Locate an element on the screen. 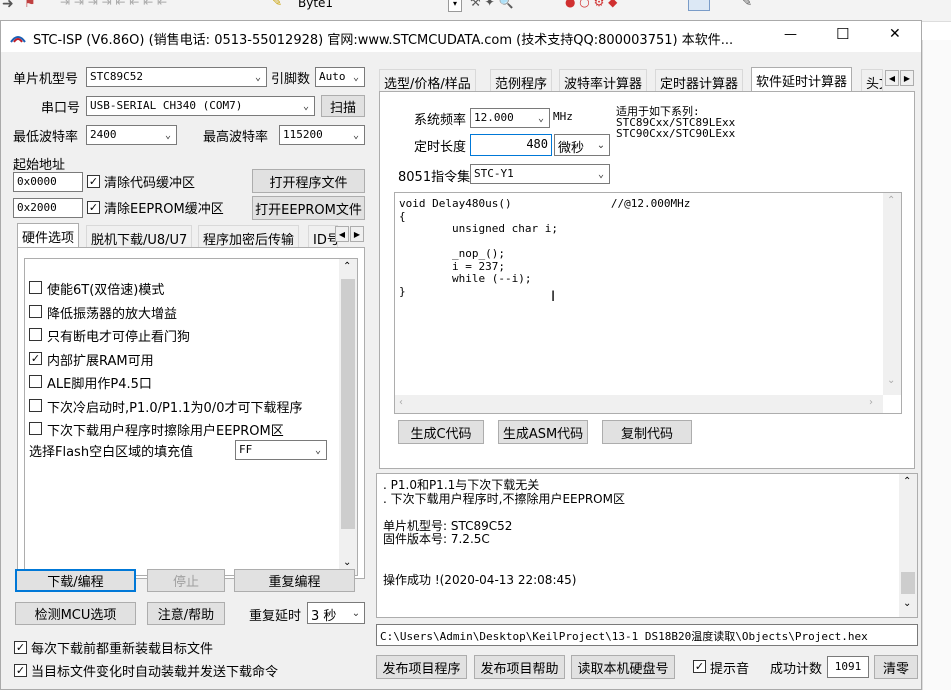 This screenshot has height=690, width=951. mcu-model-select: STC89C52 ⌄ is located at coordinates (176, 77).